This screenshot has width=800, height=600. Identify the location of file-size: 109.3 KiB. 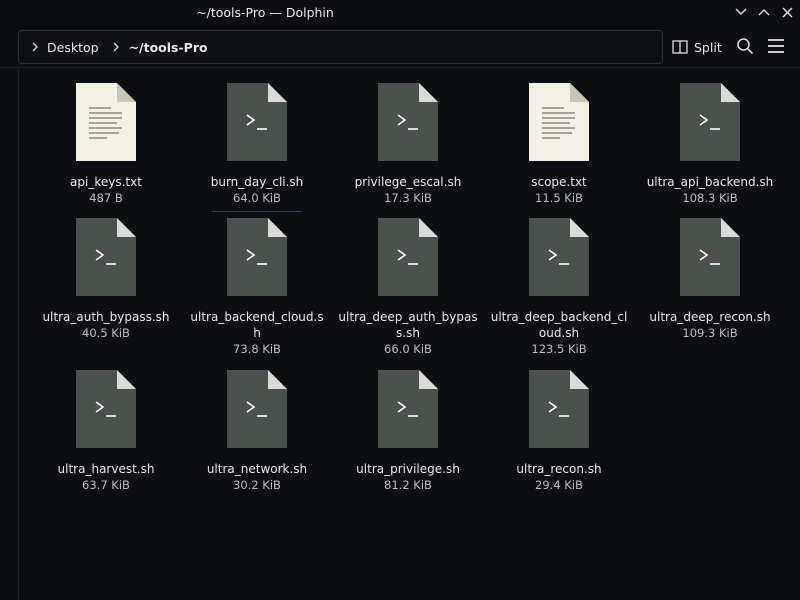
(710, 333).